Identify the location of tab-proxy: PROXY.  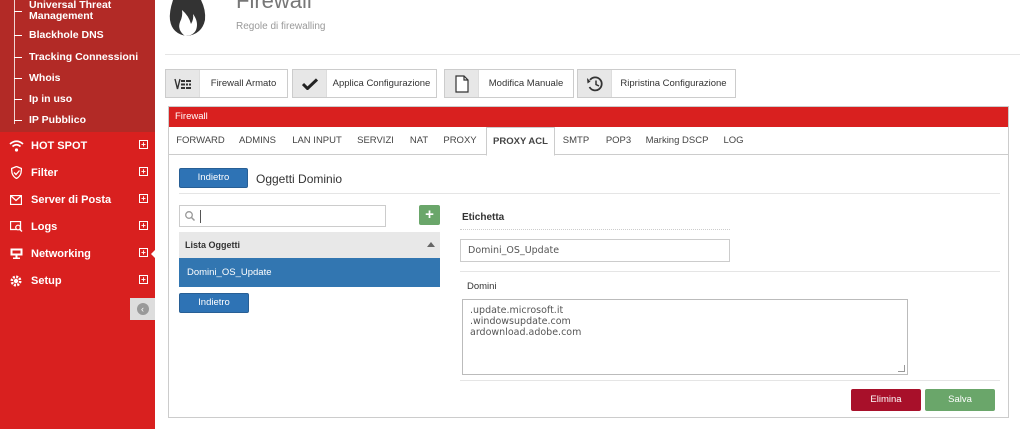
(460, 141).